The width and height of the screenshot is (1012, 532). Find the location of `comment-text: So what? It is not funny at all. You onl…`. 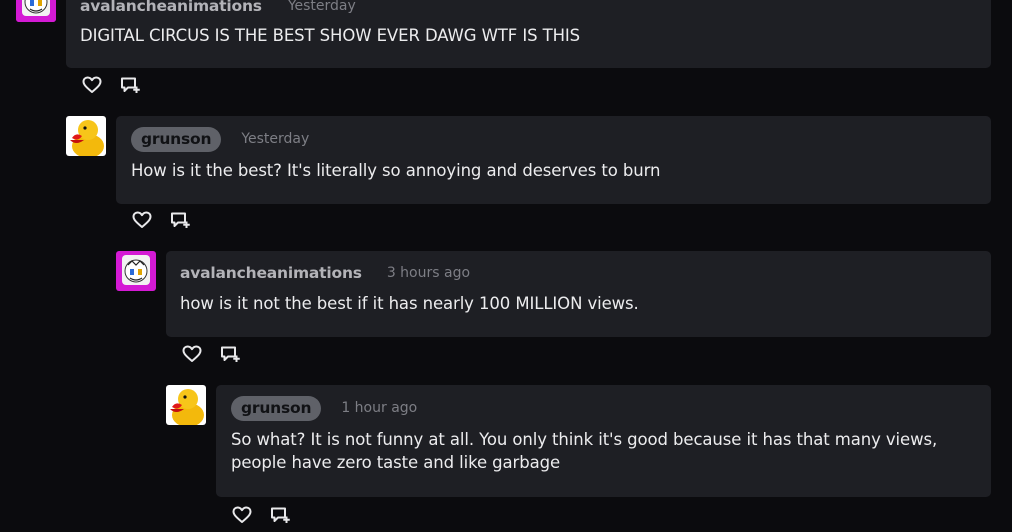

comment-text: So what? It is not funny at all. You onl… is located at coordinates (584, 451).